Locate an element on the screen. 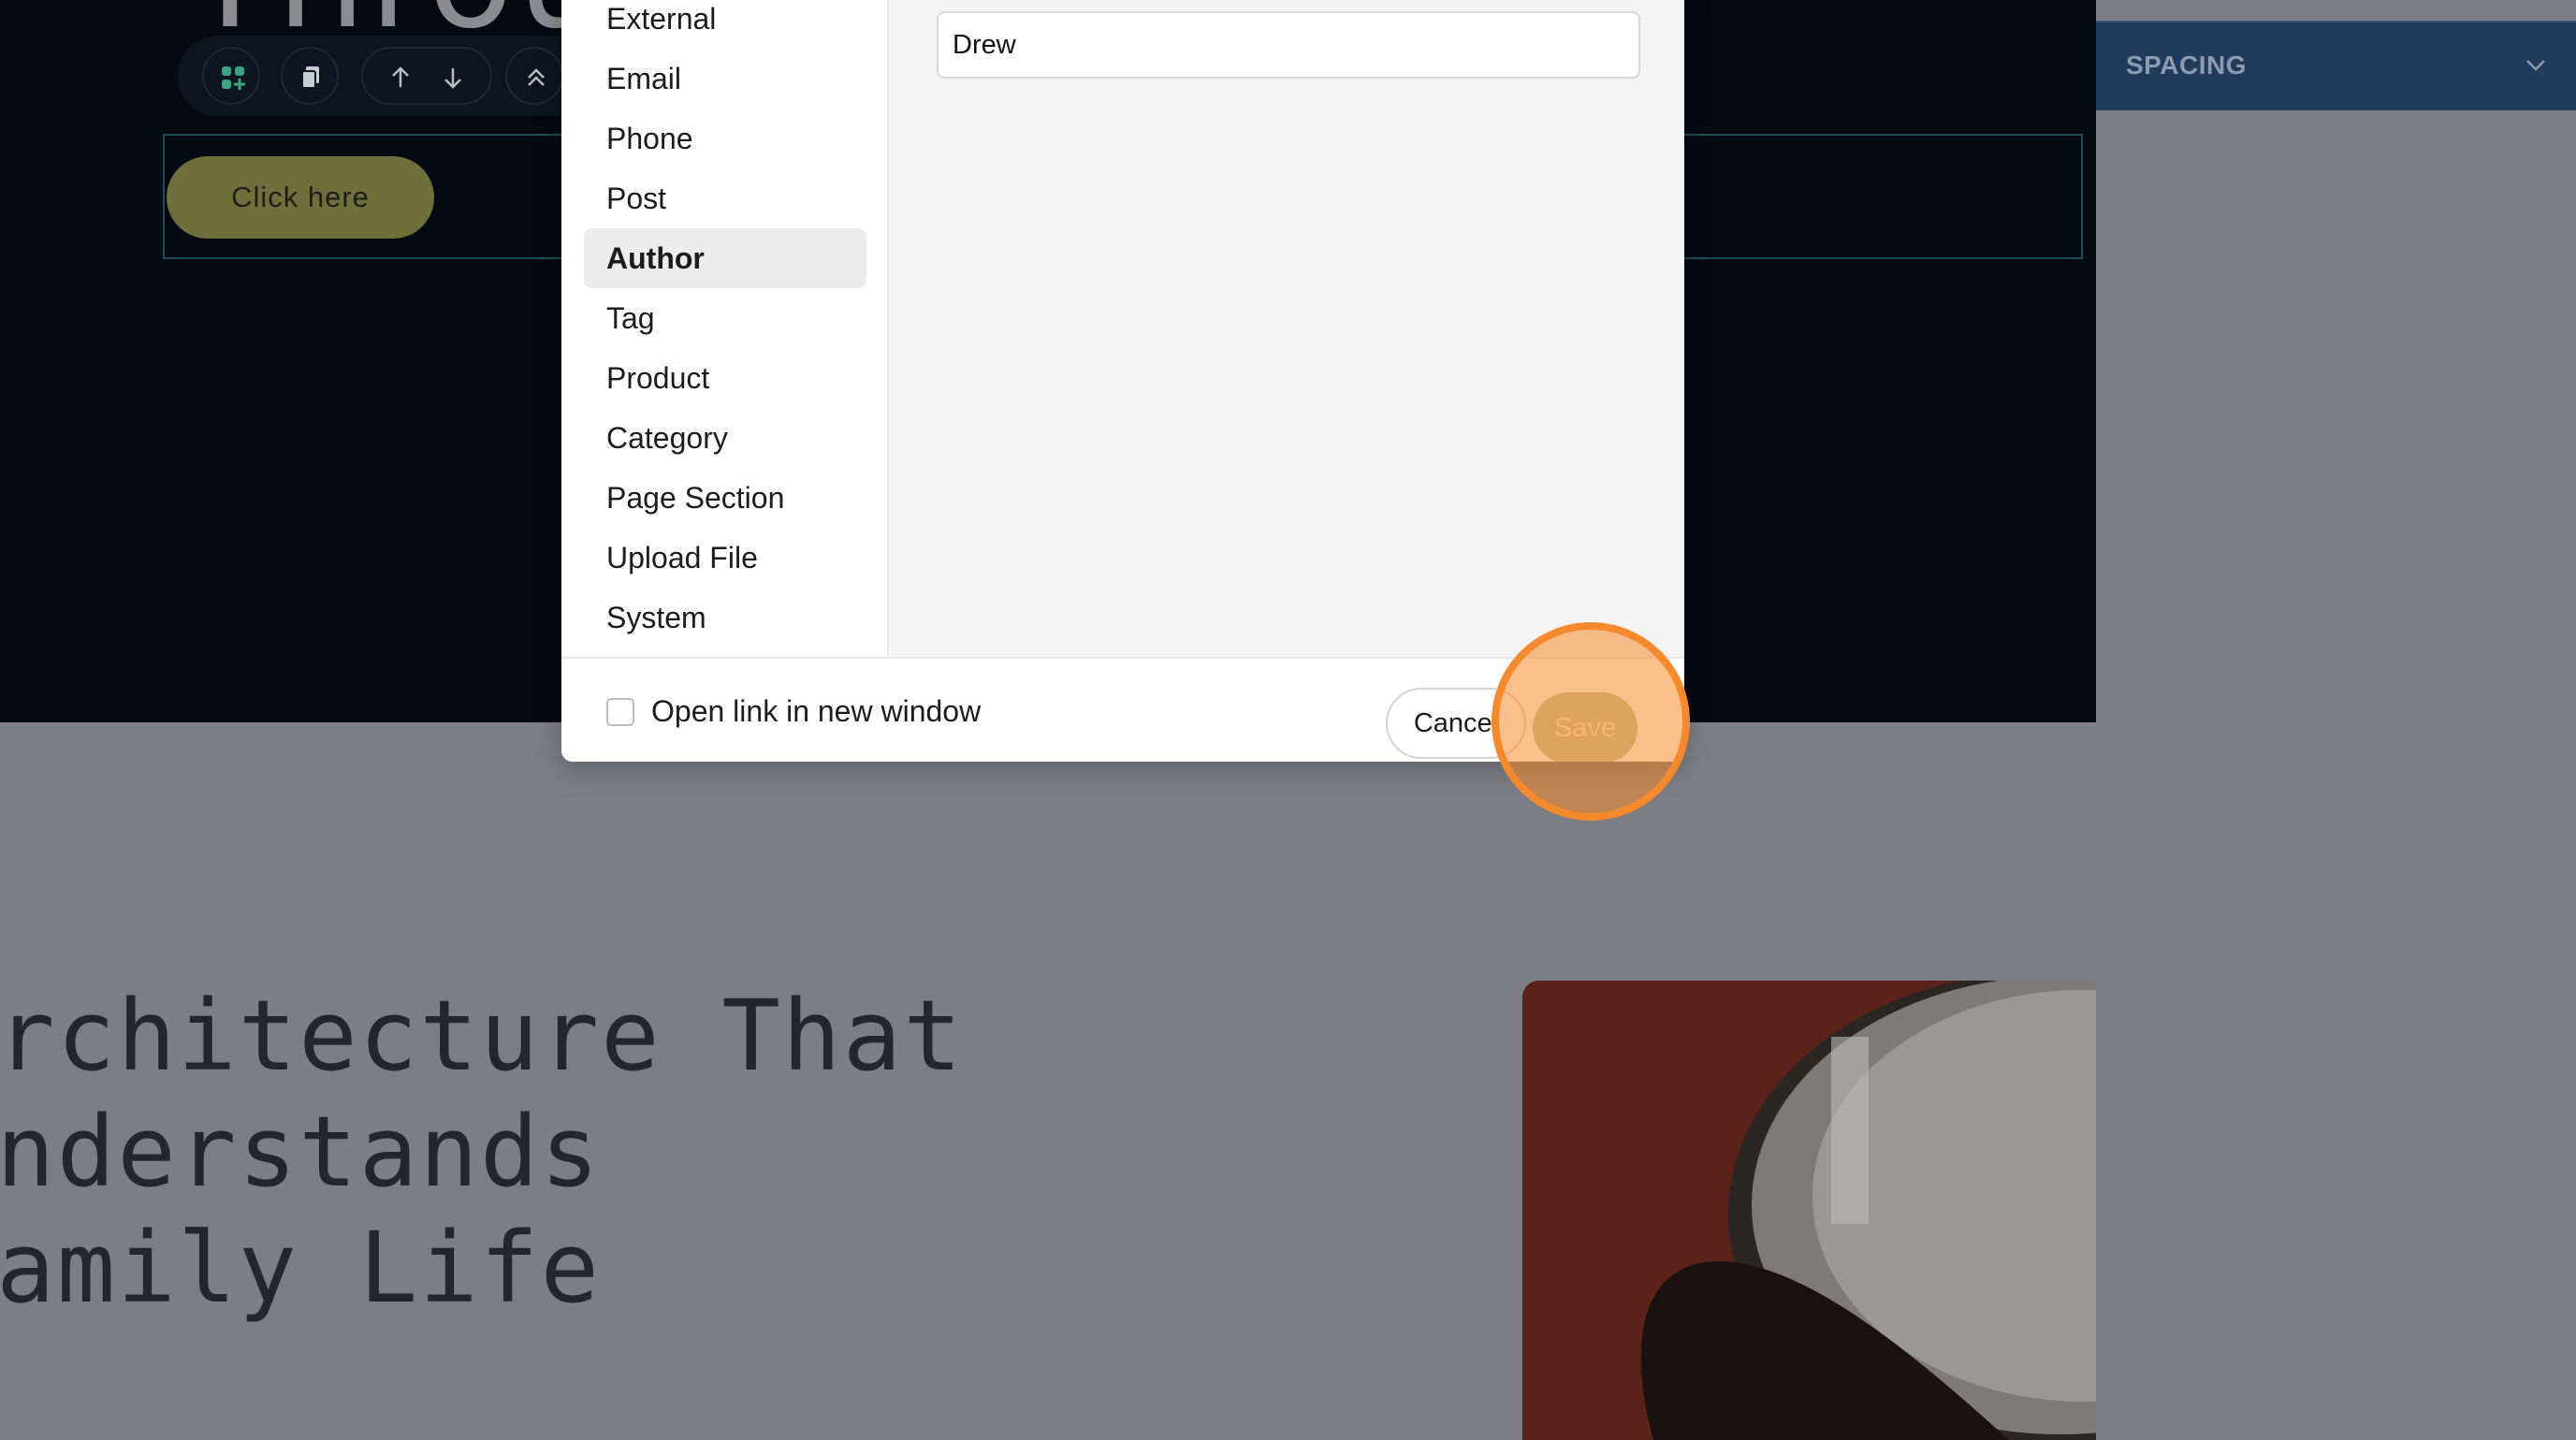 Image resolution: width=2576 pixels, height=1440 pixels. link-type-external: External is located at coordinates (725, 24).